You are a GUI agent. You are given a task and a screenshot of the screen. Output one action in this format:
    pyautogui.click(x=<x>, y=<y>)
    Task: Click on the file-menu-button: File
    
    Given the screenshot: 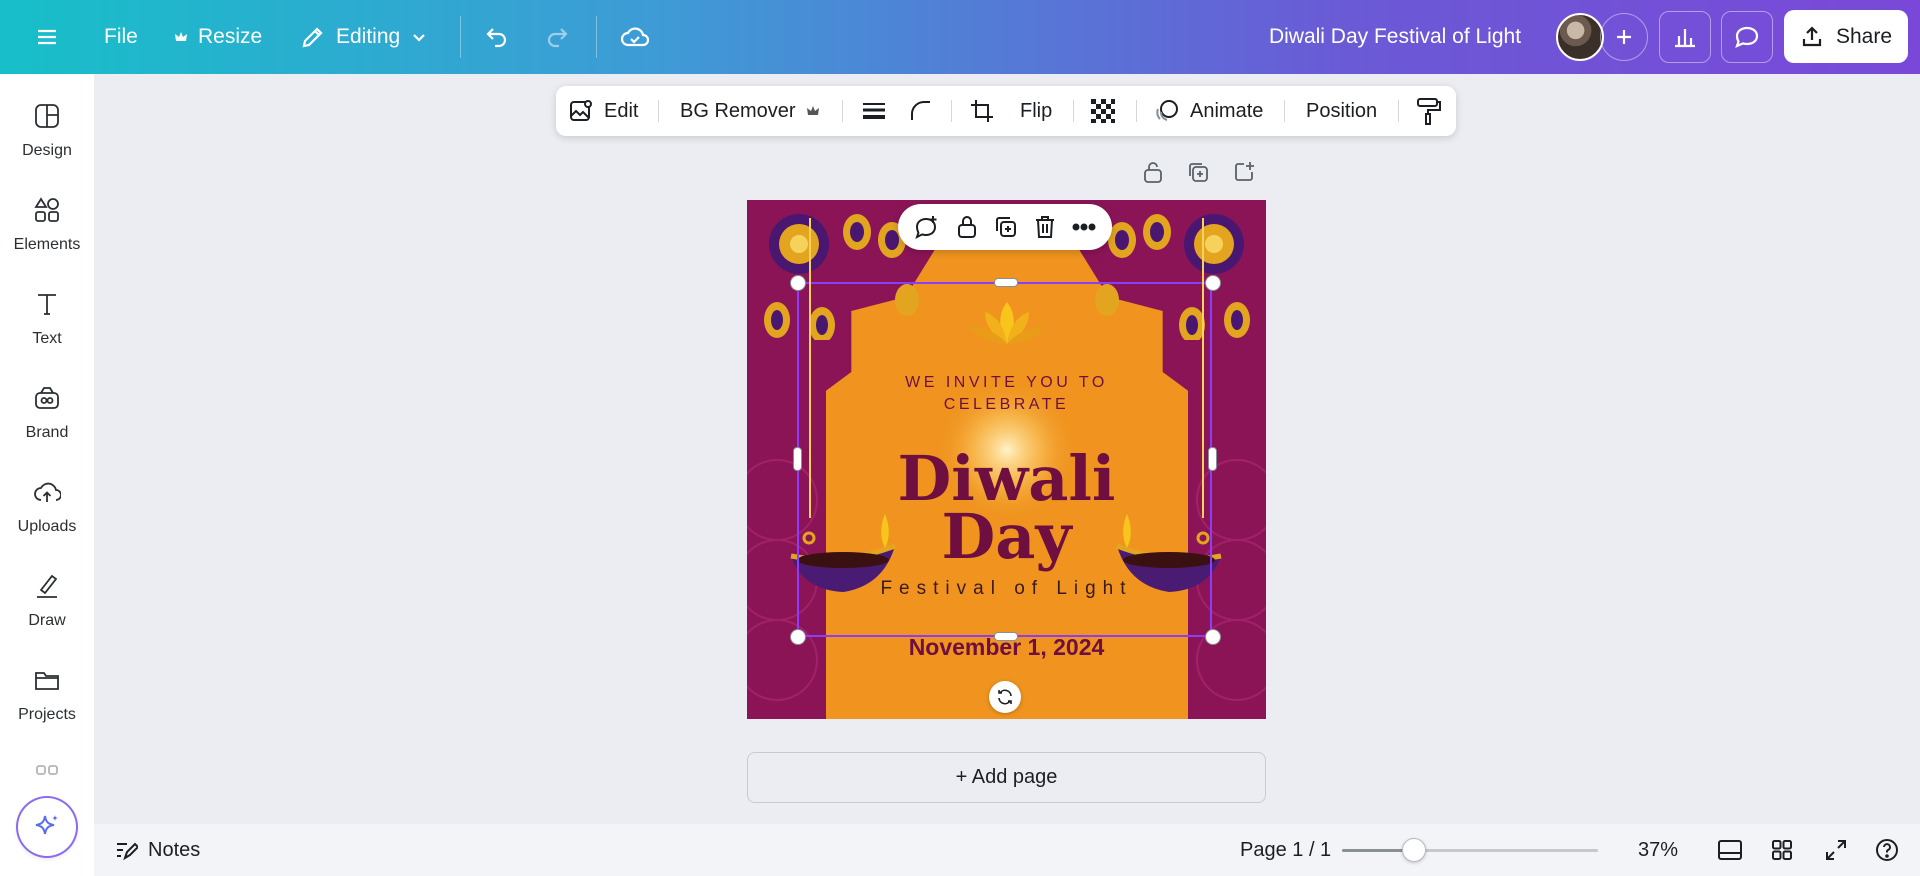 What is the action you would take?
    pyautogui.click(x=121, y=37)
    